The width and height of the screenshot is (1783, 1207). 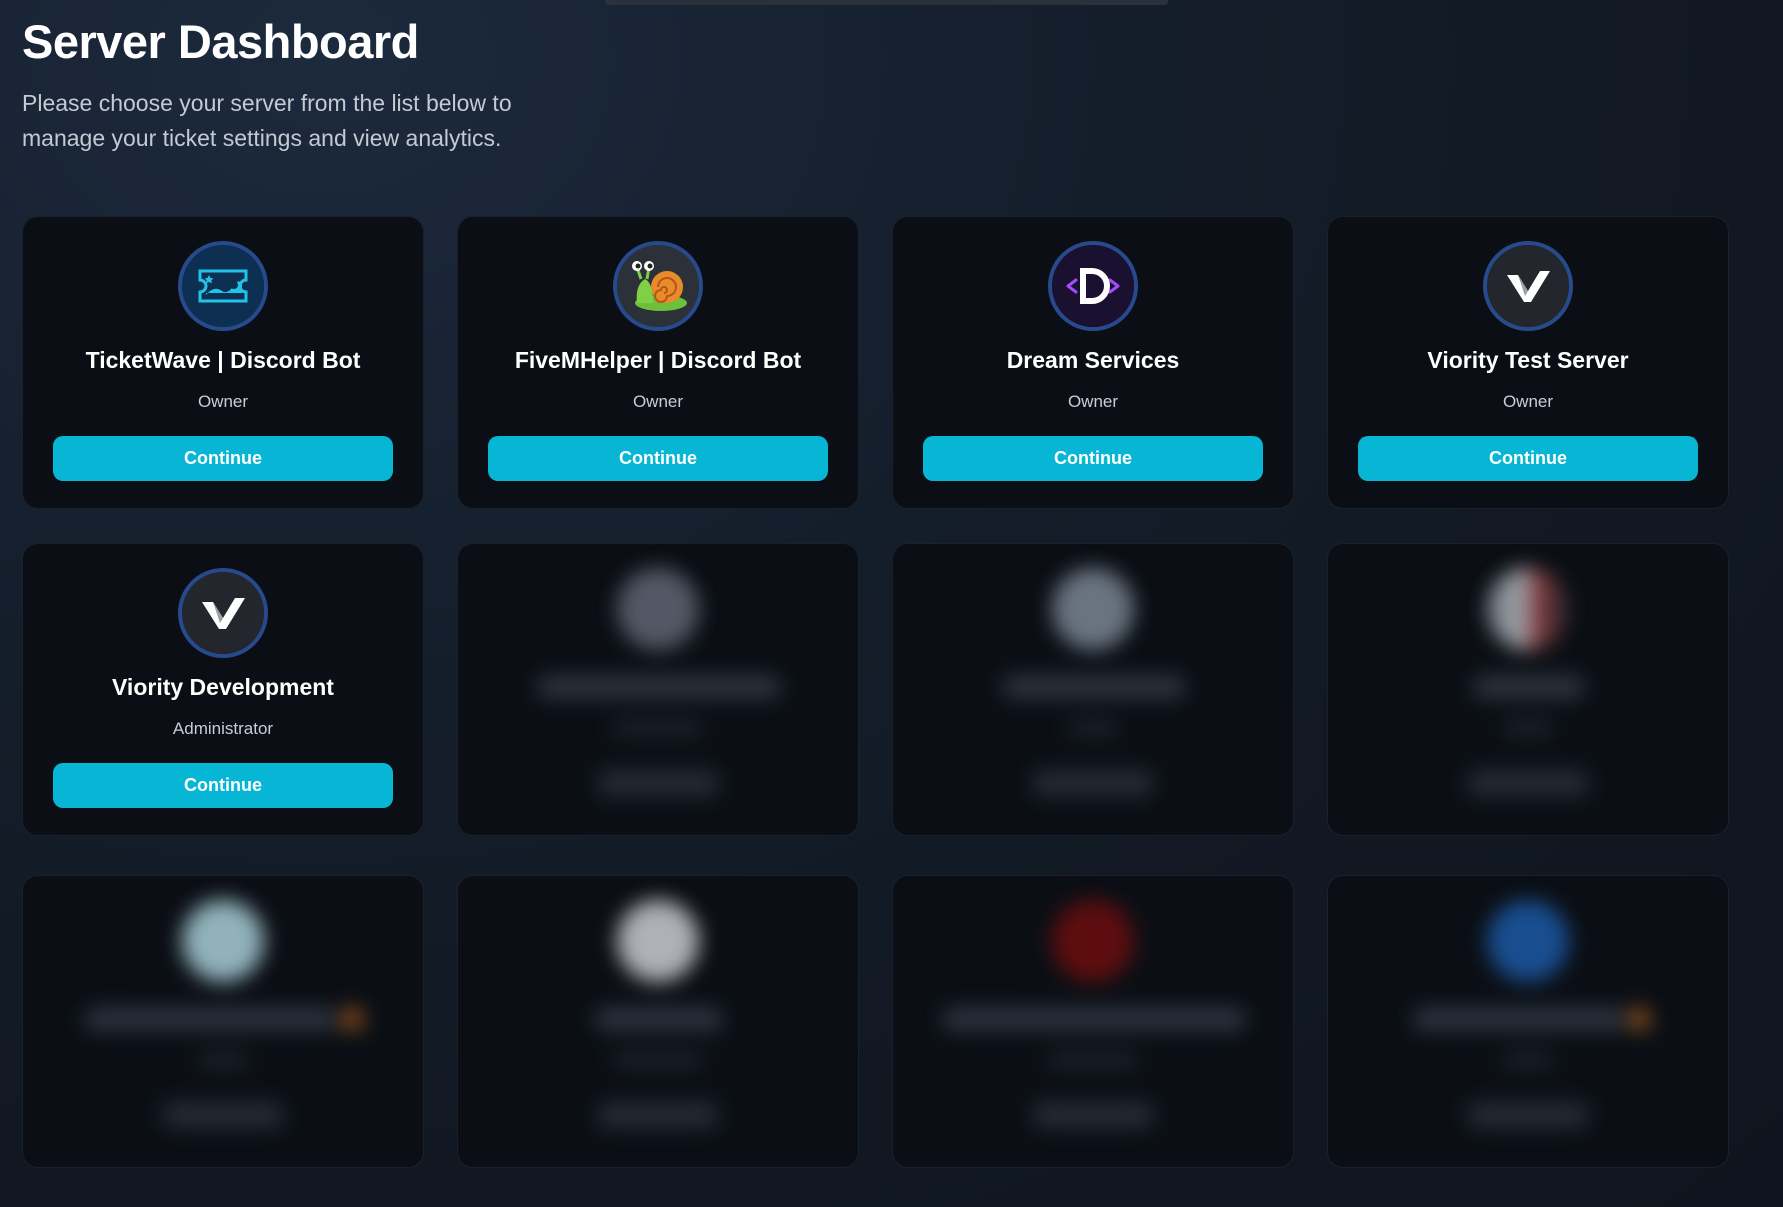 I want to click on server-card-ticketwave: TicketWave | Discord Bot Owner Continue, so click(x=223, y=362).